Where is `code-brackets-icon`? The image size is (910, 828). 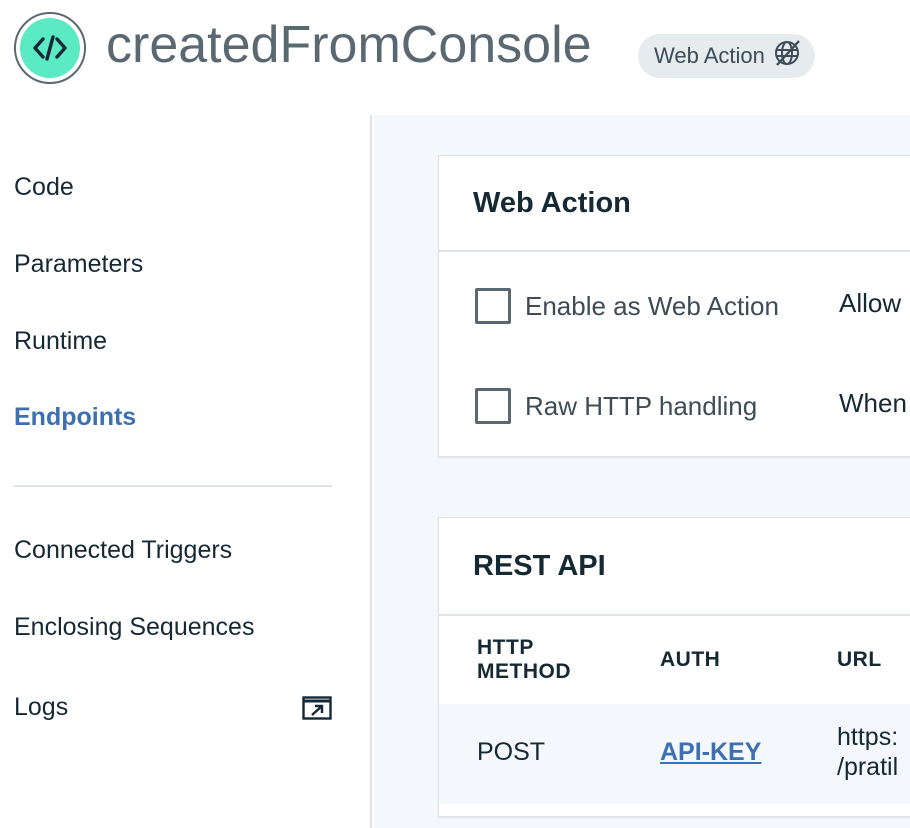
code-brackets-icon is located at coordinates (50, 48).